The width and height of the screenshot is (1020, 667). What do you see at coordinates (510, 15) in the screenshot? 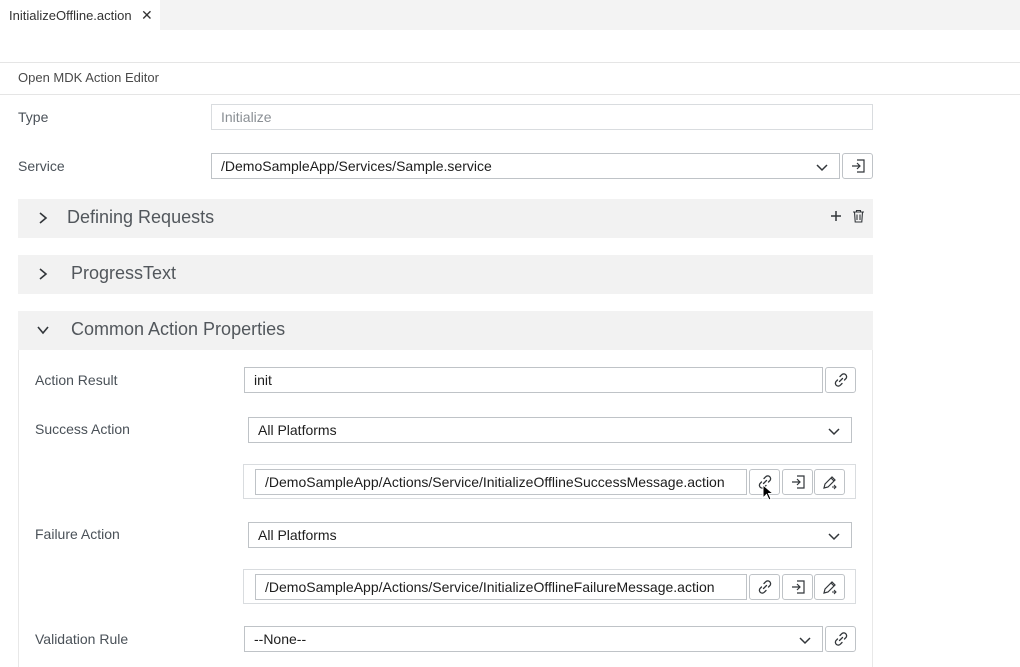
I see `editor-tab-bar: InitializeOffline.action ✕` at bounding box center [510, 15].